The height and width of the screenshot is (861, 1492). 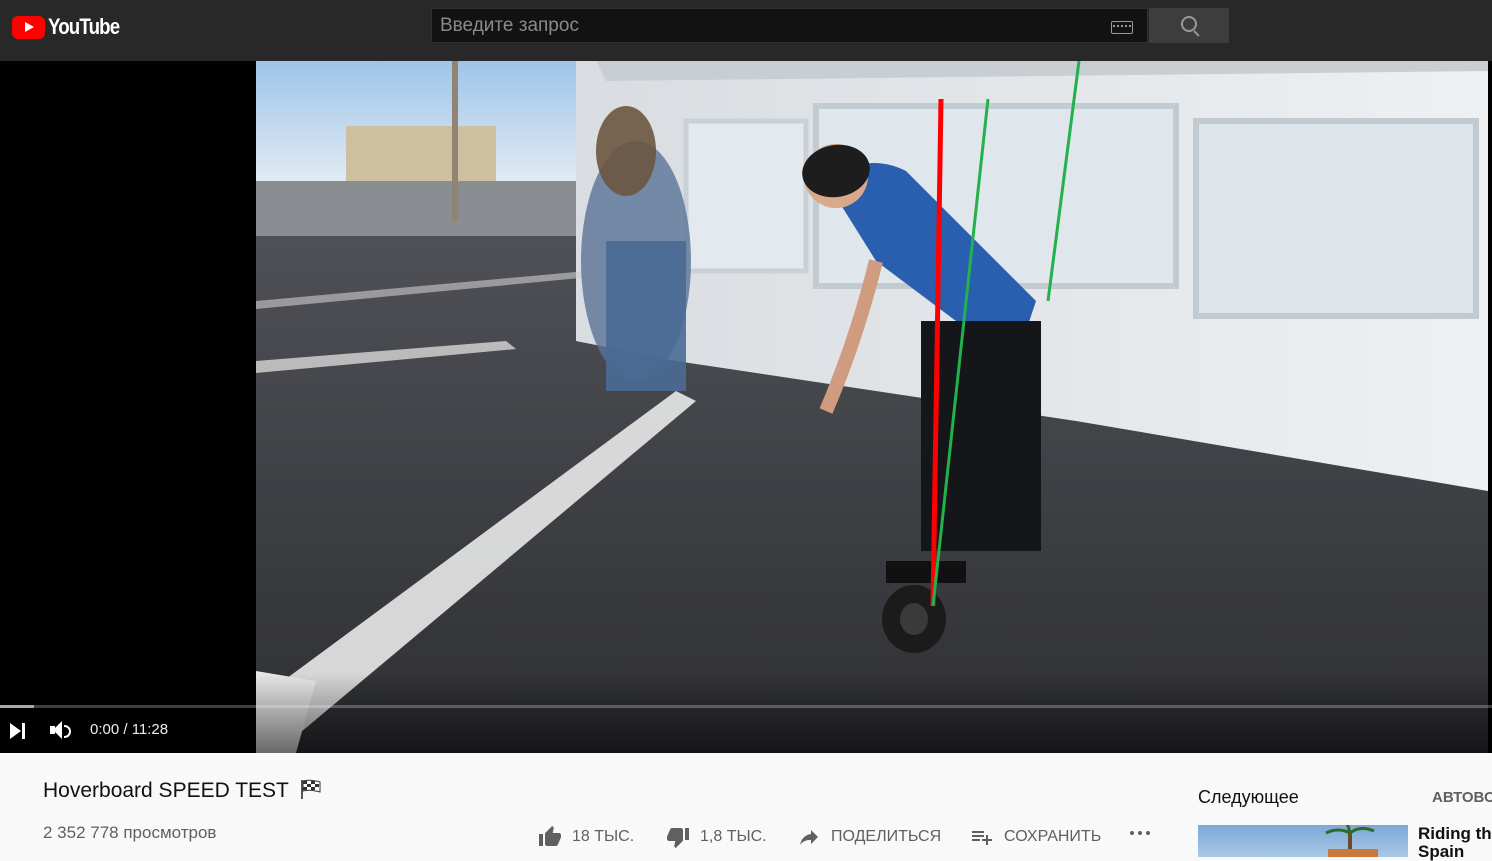 I want to click on share-arrow-icon, so click(x=809, y=837).